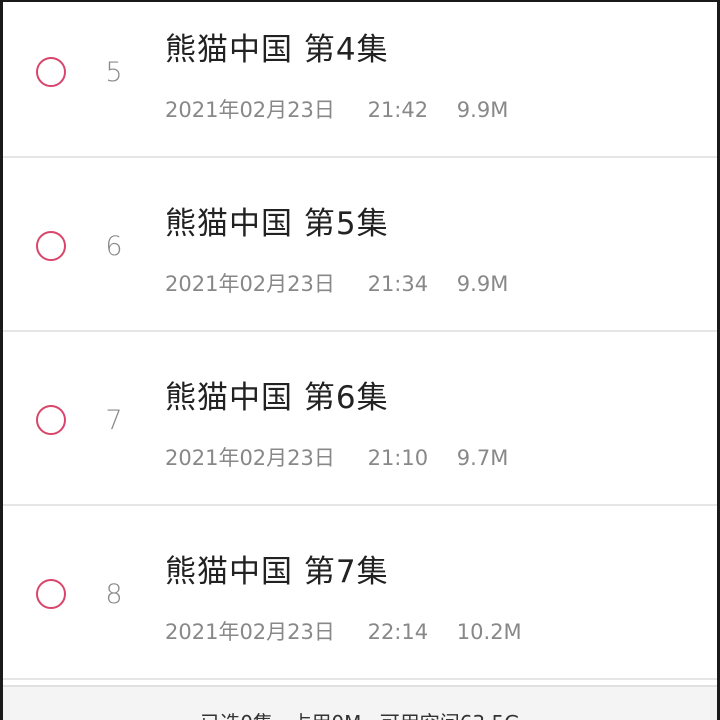 Image resolution: width=720 pixels, height=720 pixels. Describe the element at coordinates (398, 458) in the screenshot. I see `episode-time: 21:10` at that location.